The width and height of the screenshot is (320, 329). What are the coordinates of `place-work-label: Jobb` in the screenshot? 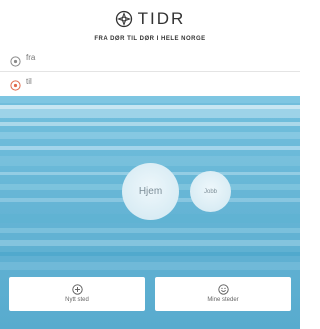 It's located at (210, 191).